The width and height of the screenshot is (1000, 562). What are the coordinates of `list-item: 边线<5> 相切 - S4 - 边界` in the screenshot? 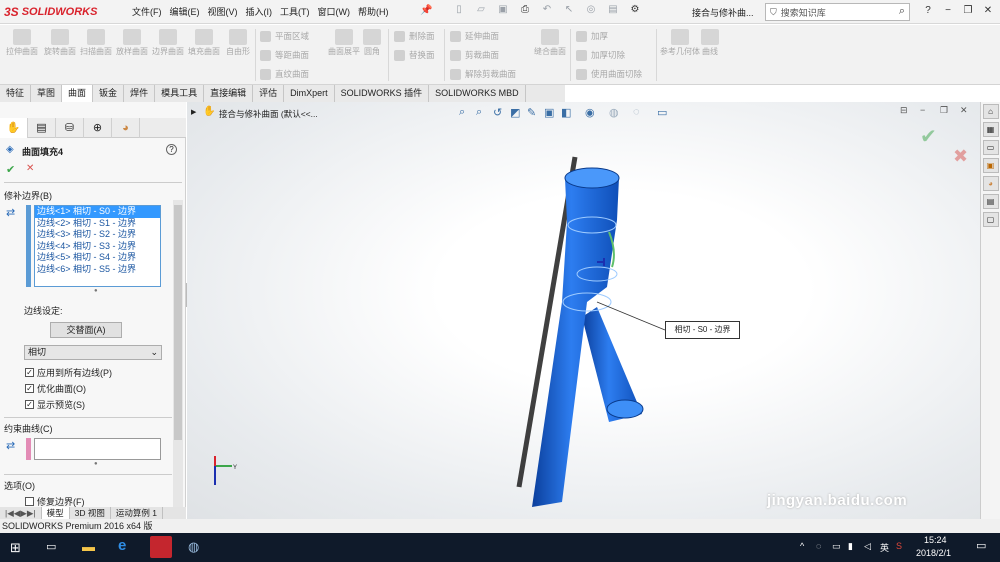 It's located at (97, 258).